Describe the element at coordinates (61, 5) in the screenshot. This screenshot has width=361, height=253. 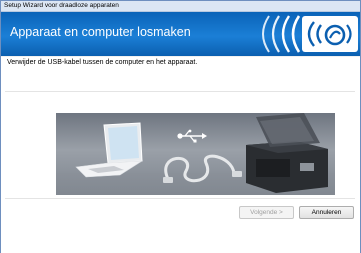
I see `window-title: Setup Wizard voor draadloze apparaten` at that location.